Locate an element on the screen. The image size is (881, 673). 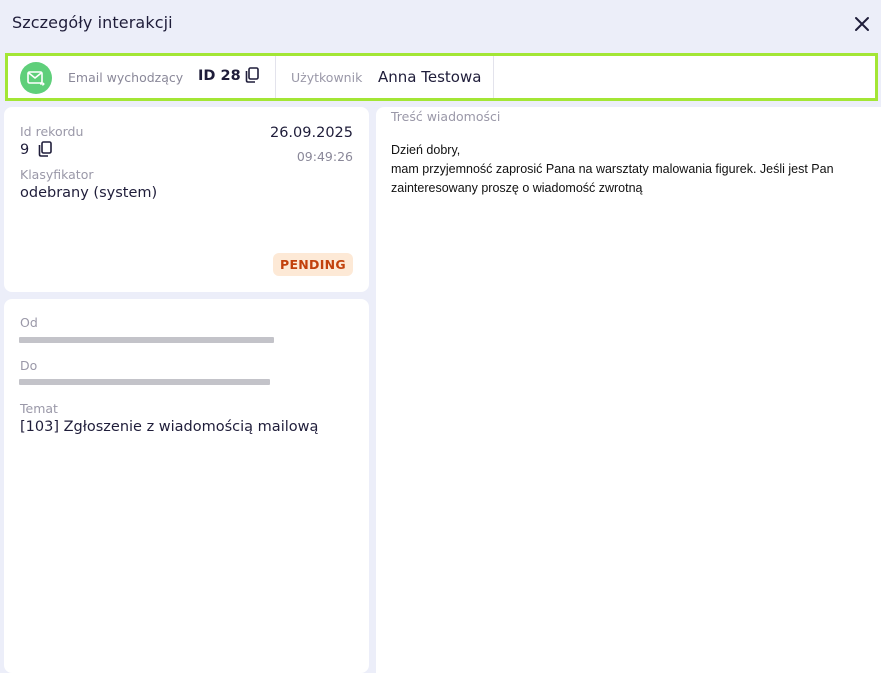
to-value-redacted is located at coordinates (144, 382).